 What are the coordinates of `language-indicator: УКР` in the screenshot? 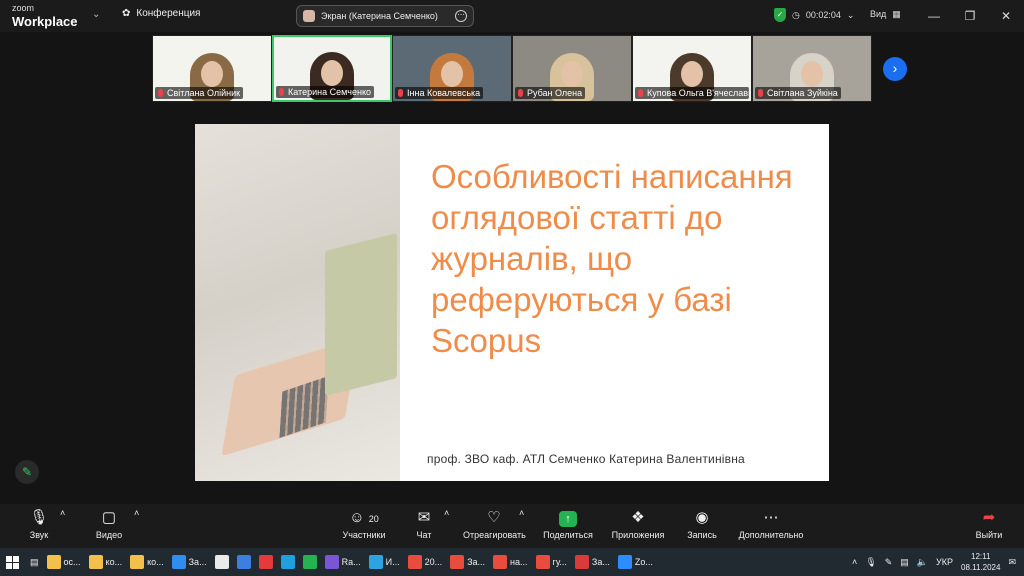 It's located at (944, 562).